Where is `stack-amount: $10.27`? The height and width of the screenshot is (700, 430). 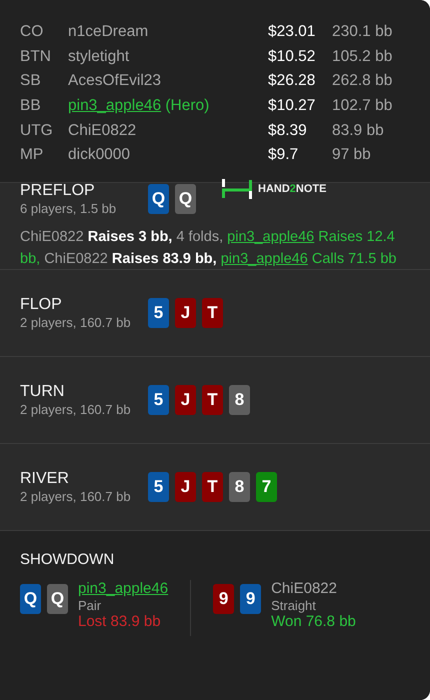
stack-amount: $10.27 is located at coordinates (292, 106).